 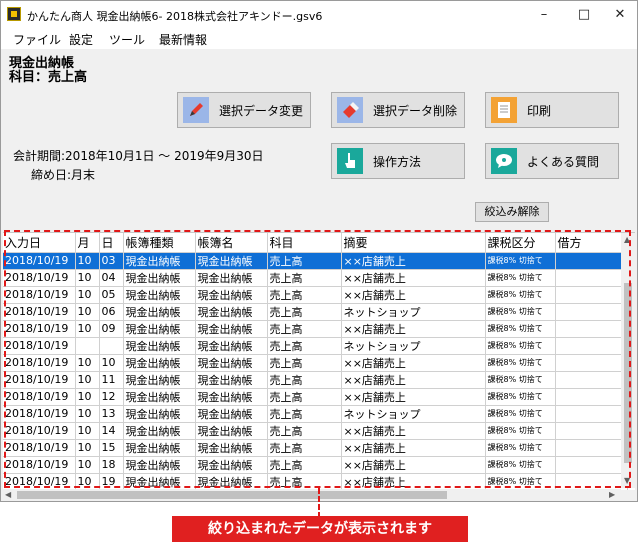 What do you see at coordinates (350, 110) in the screenshot?
I see `eraser-icon` at bounding box center [350, 110].